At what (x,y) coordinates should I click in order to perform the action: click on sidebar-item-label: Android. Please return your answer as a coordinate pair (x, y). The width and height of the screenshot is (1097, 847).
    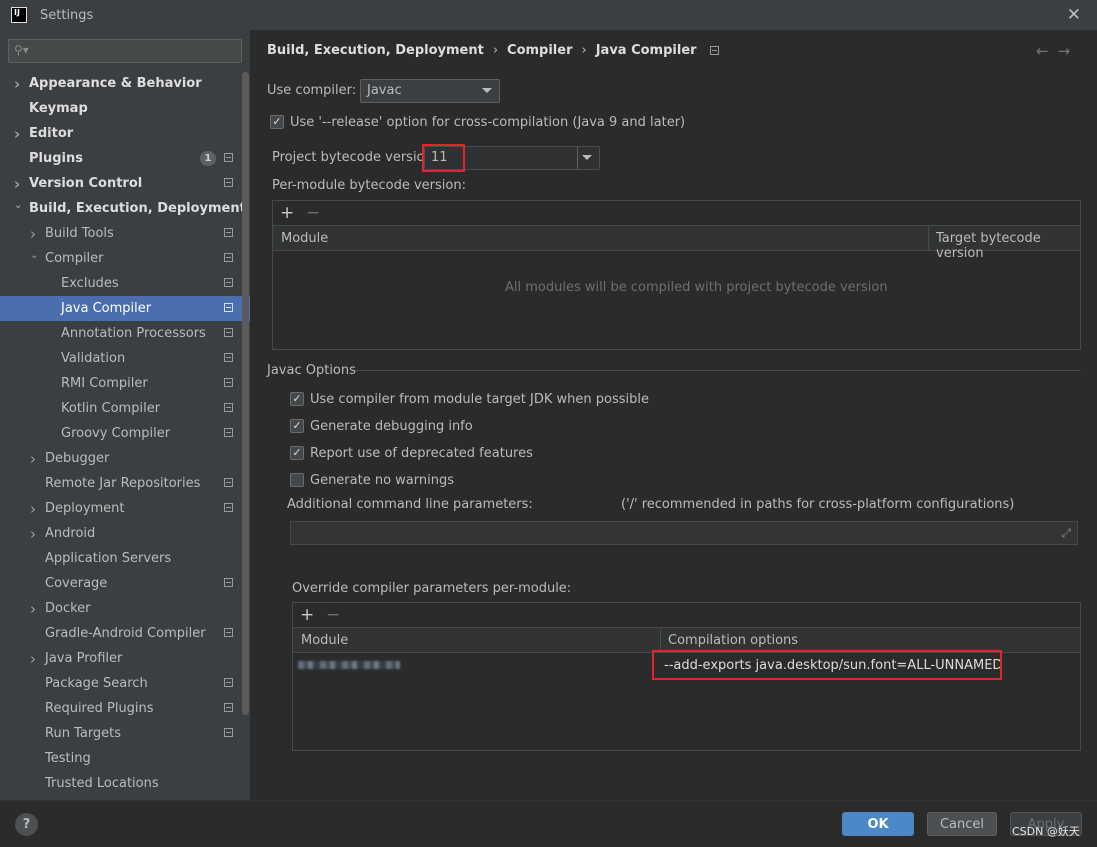
    Looking at the image, I should click on (70, 533).